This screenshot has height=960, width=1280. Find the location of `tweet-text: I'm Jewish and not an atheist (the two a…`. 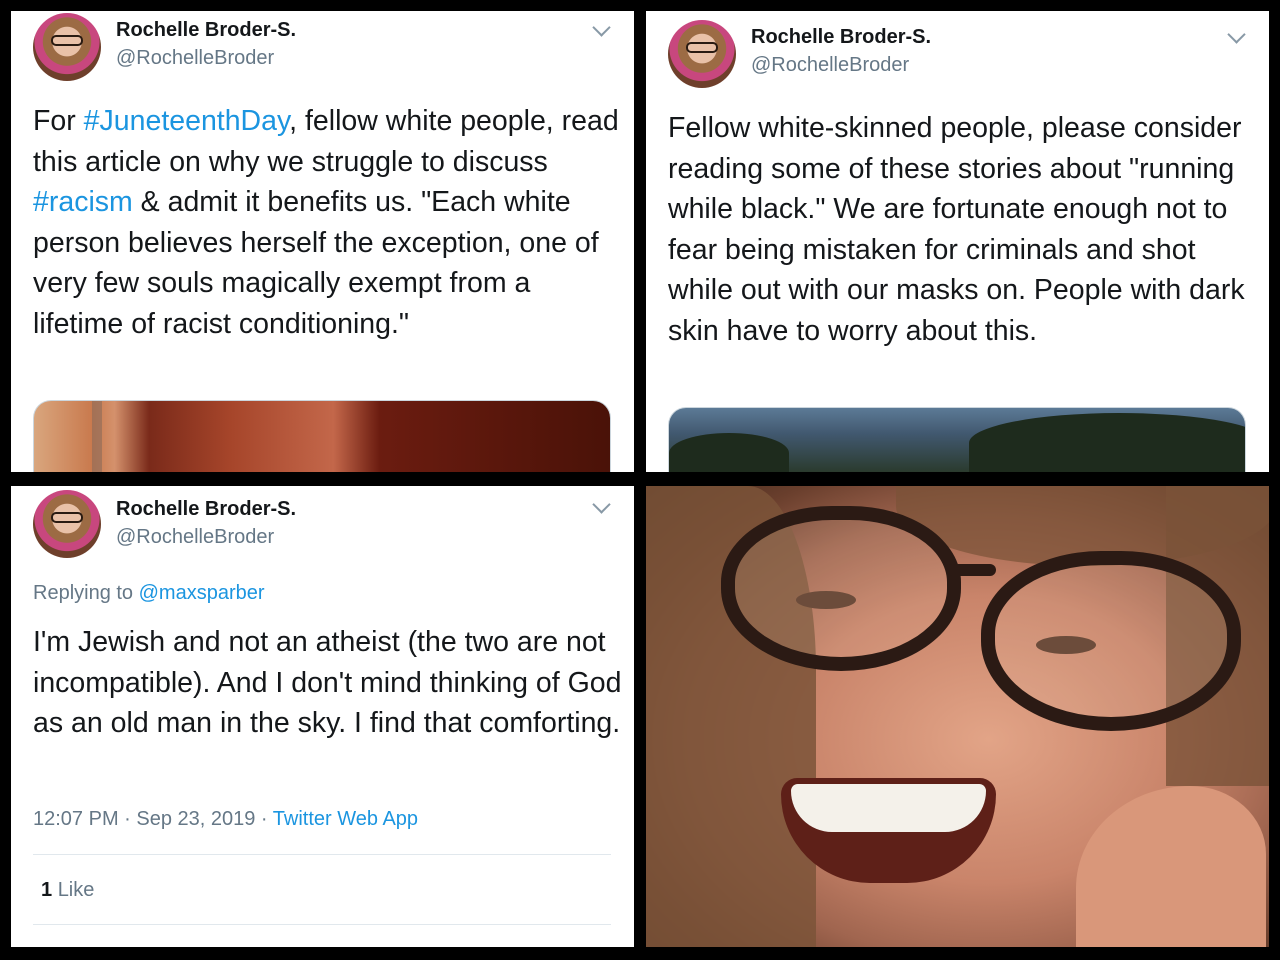

tweet-text: I'm Jewish and not an atheist (the two a… is located at coordinates (327, 682).